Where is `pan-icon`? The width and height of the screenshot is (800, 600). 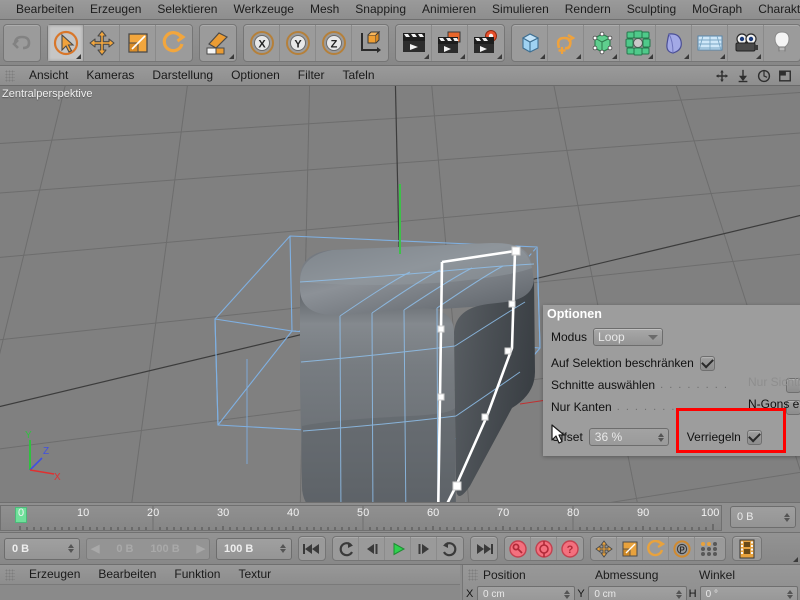
pan-icon is located at coordinates (722, 76).